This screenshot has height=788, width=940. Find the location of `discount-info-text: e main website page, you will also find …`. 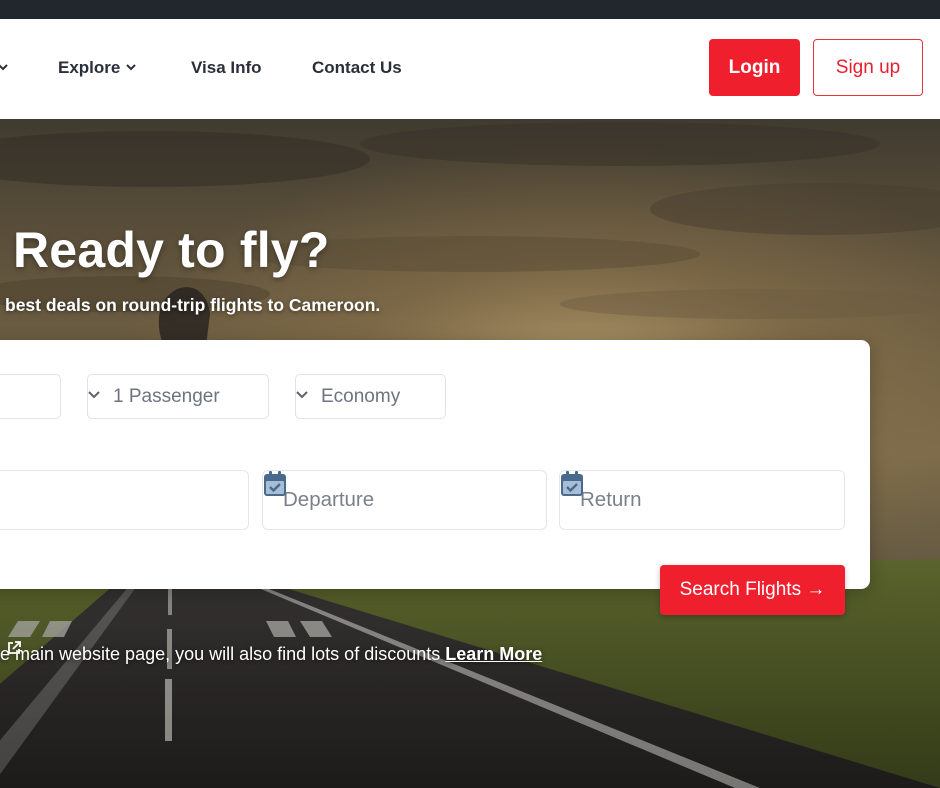

discount-info-text: e main website page, you will also find … is located at coordinates (271, 653).